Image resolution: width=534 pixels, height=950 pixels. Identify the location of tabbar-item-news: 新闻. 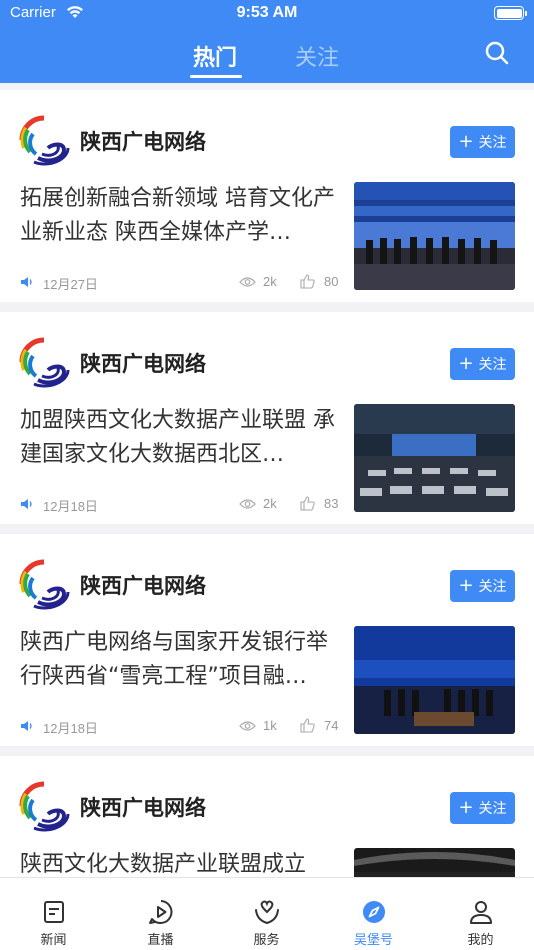
(53, 914).